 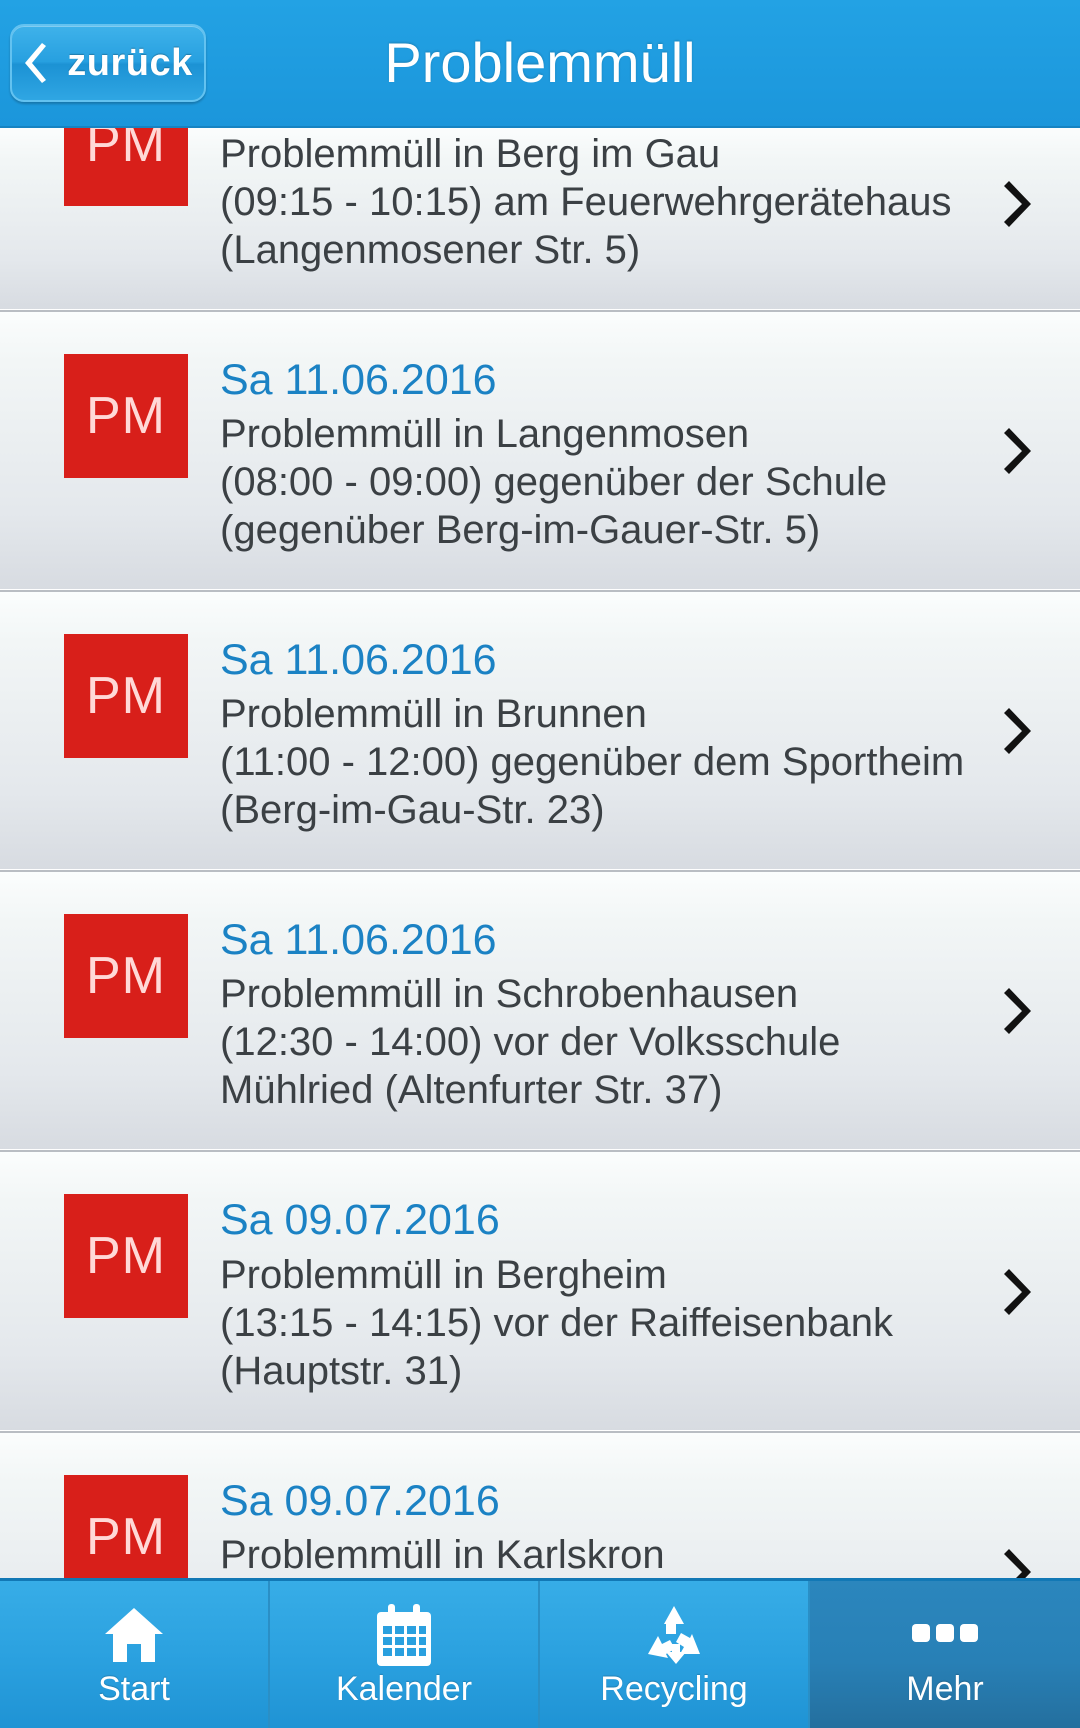 I want to click on chevron-left-icon, so click(x=36, y=63).